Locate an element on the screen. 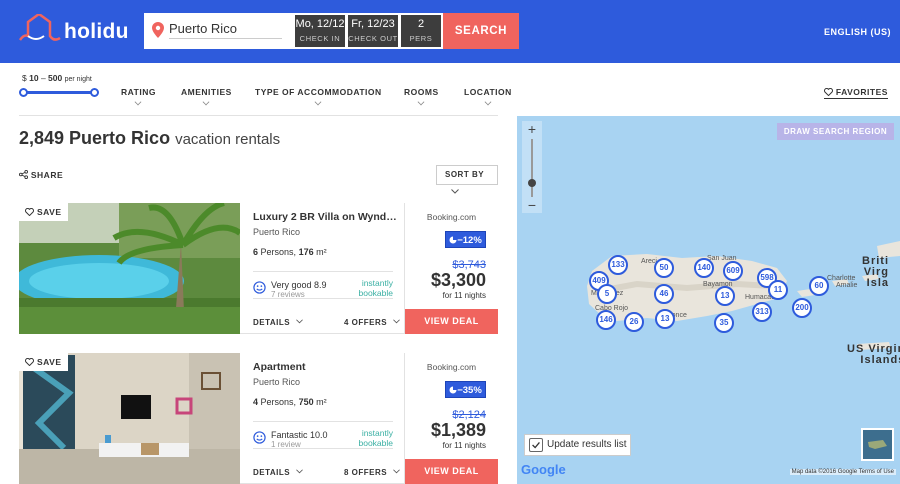  zoom-in-icon: + is located at coordinates (532, 129).